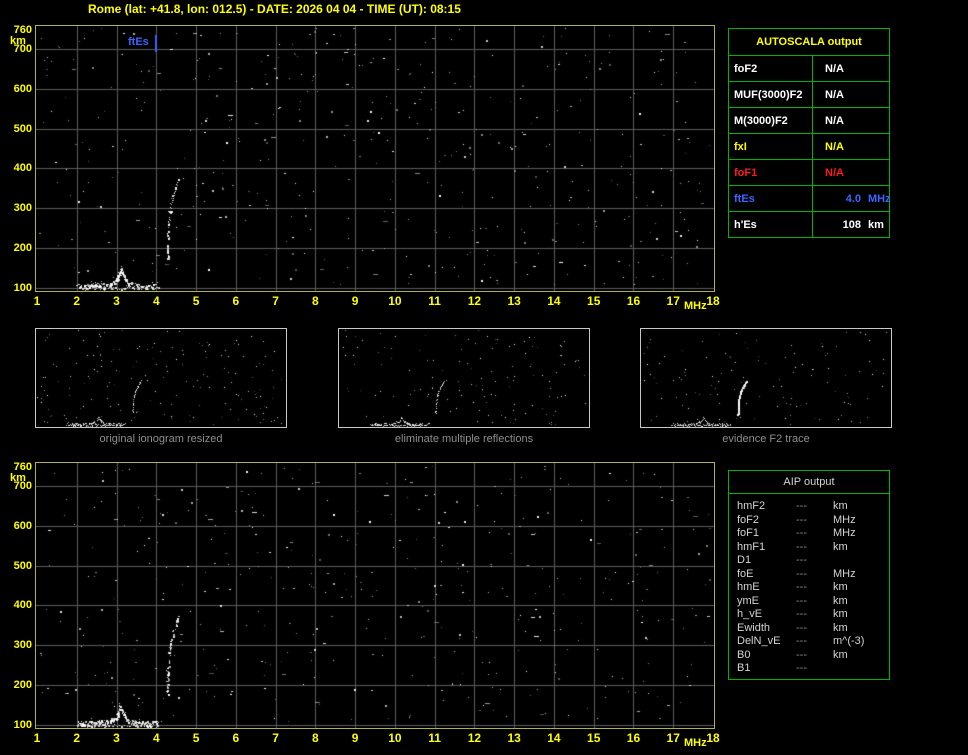 This screenshot has width=968, height=755. Describe the element at coordinates (809, 602) in the screenshot. I see `aip-row-ymE: ymE --- km` at that location.